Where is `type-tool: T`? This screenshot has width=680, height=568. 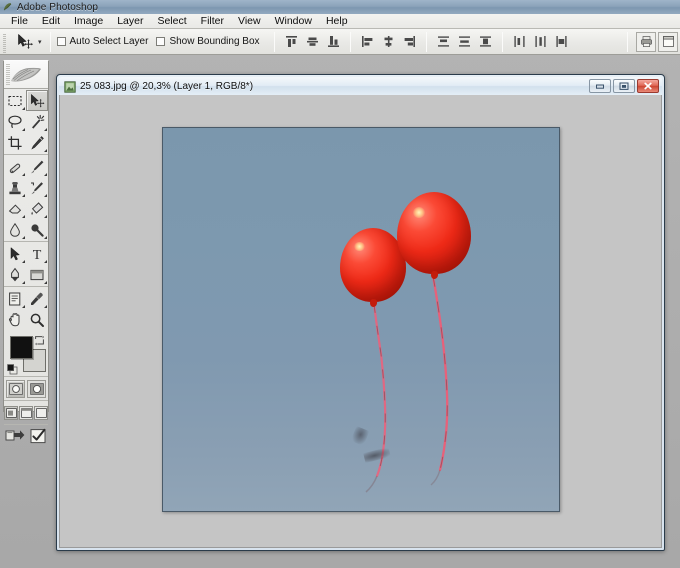 type-tool: T is located at coordinates (37, 253).